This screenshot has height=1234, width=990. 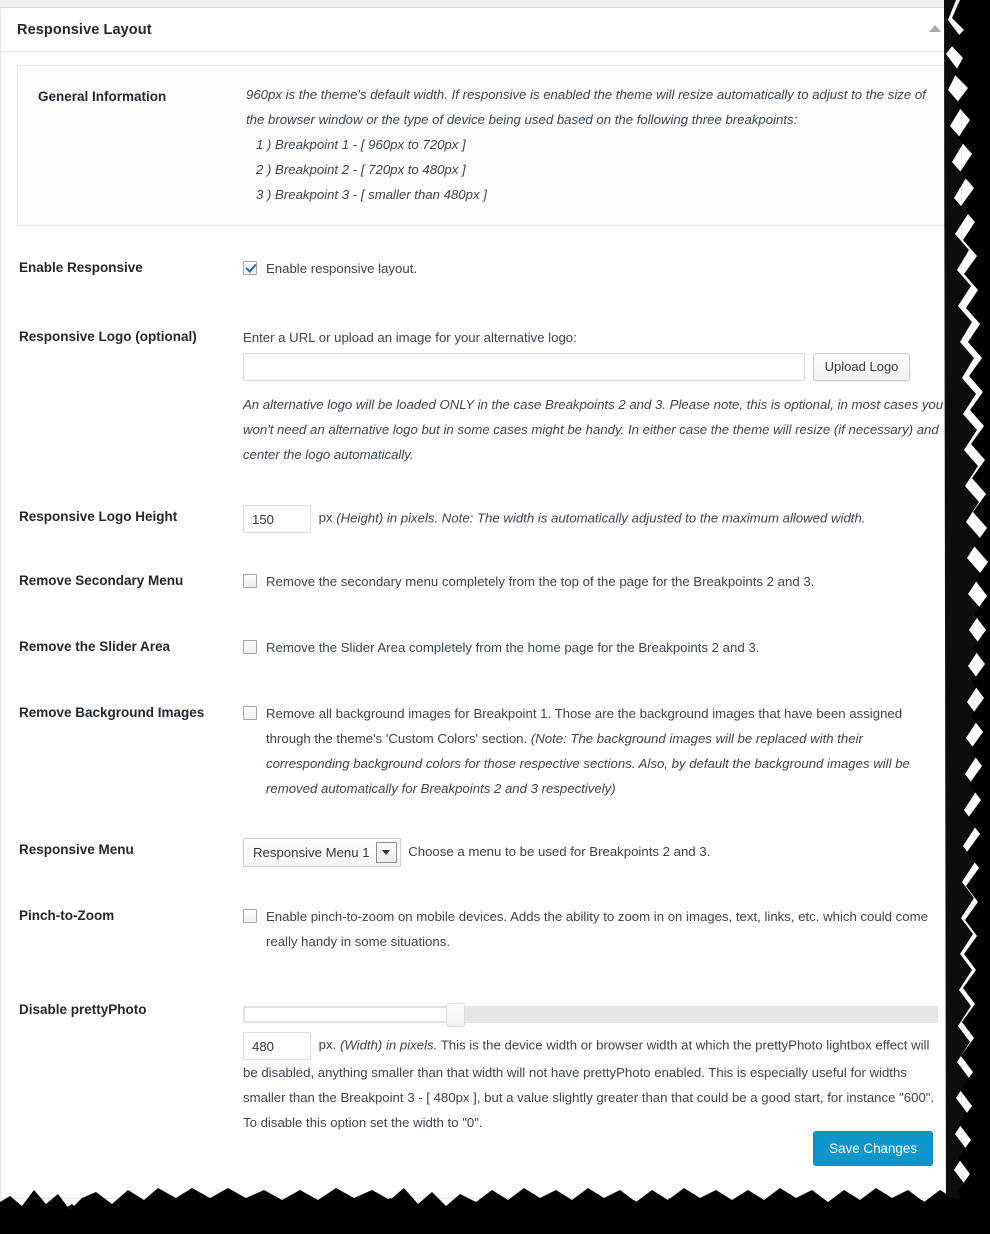 I want to click on responsive-logo-height-input, so click(x=277, y=519).